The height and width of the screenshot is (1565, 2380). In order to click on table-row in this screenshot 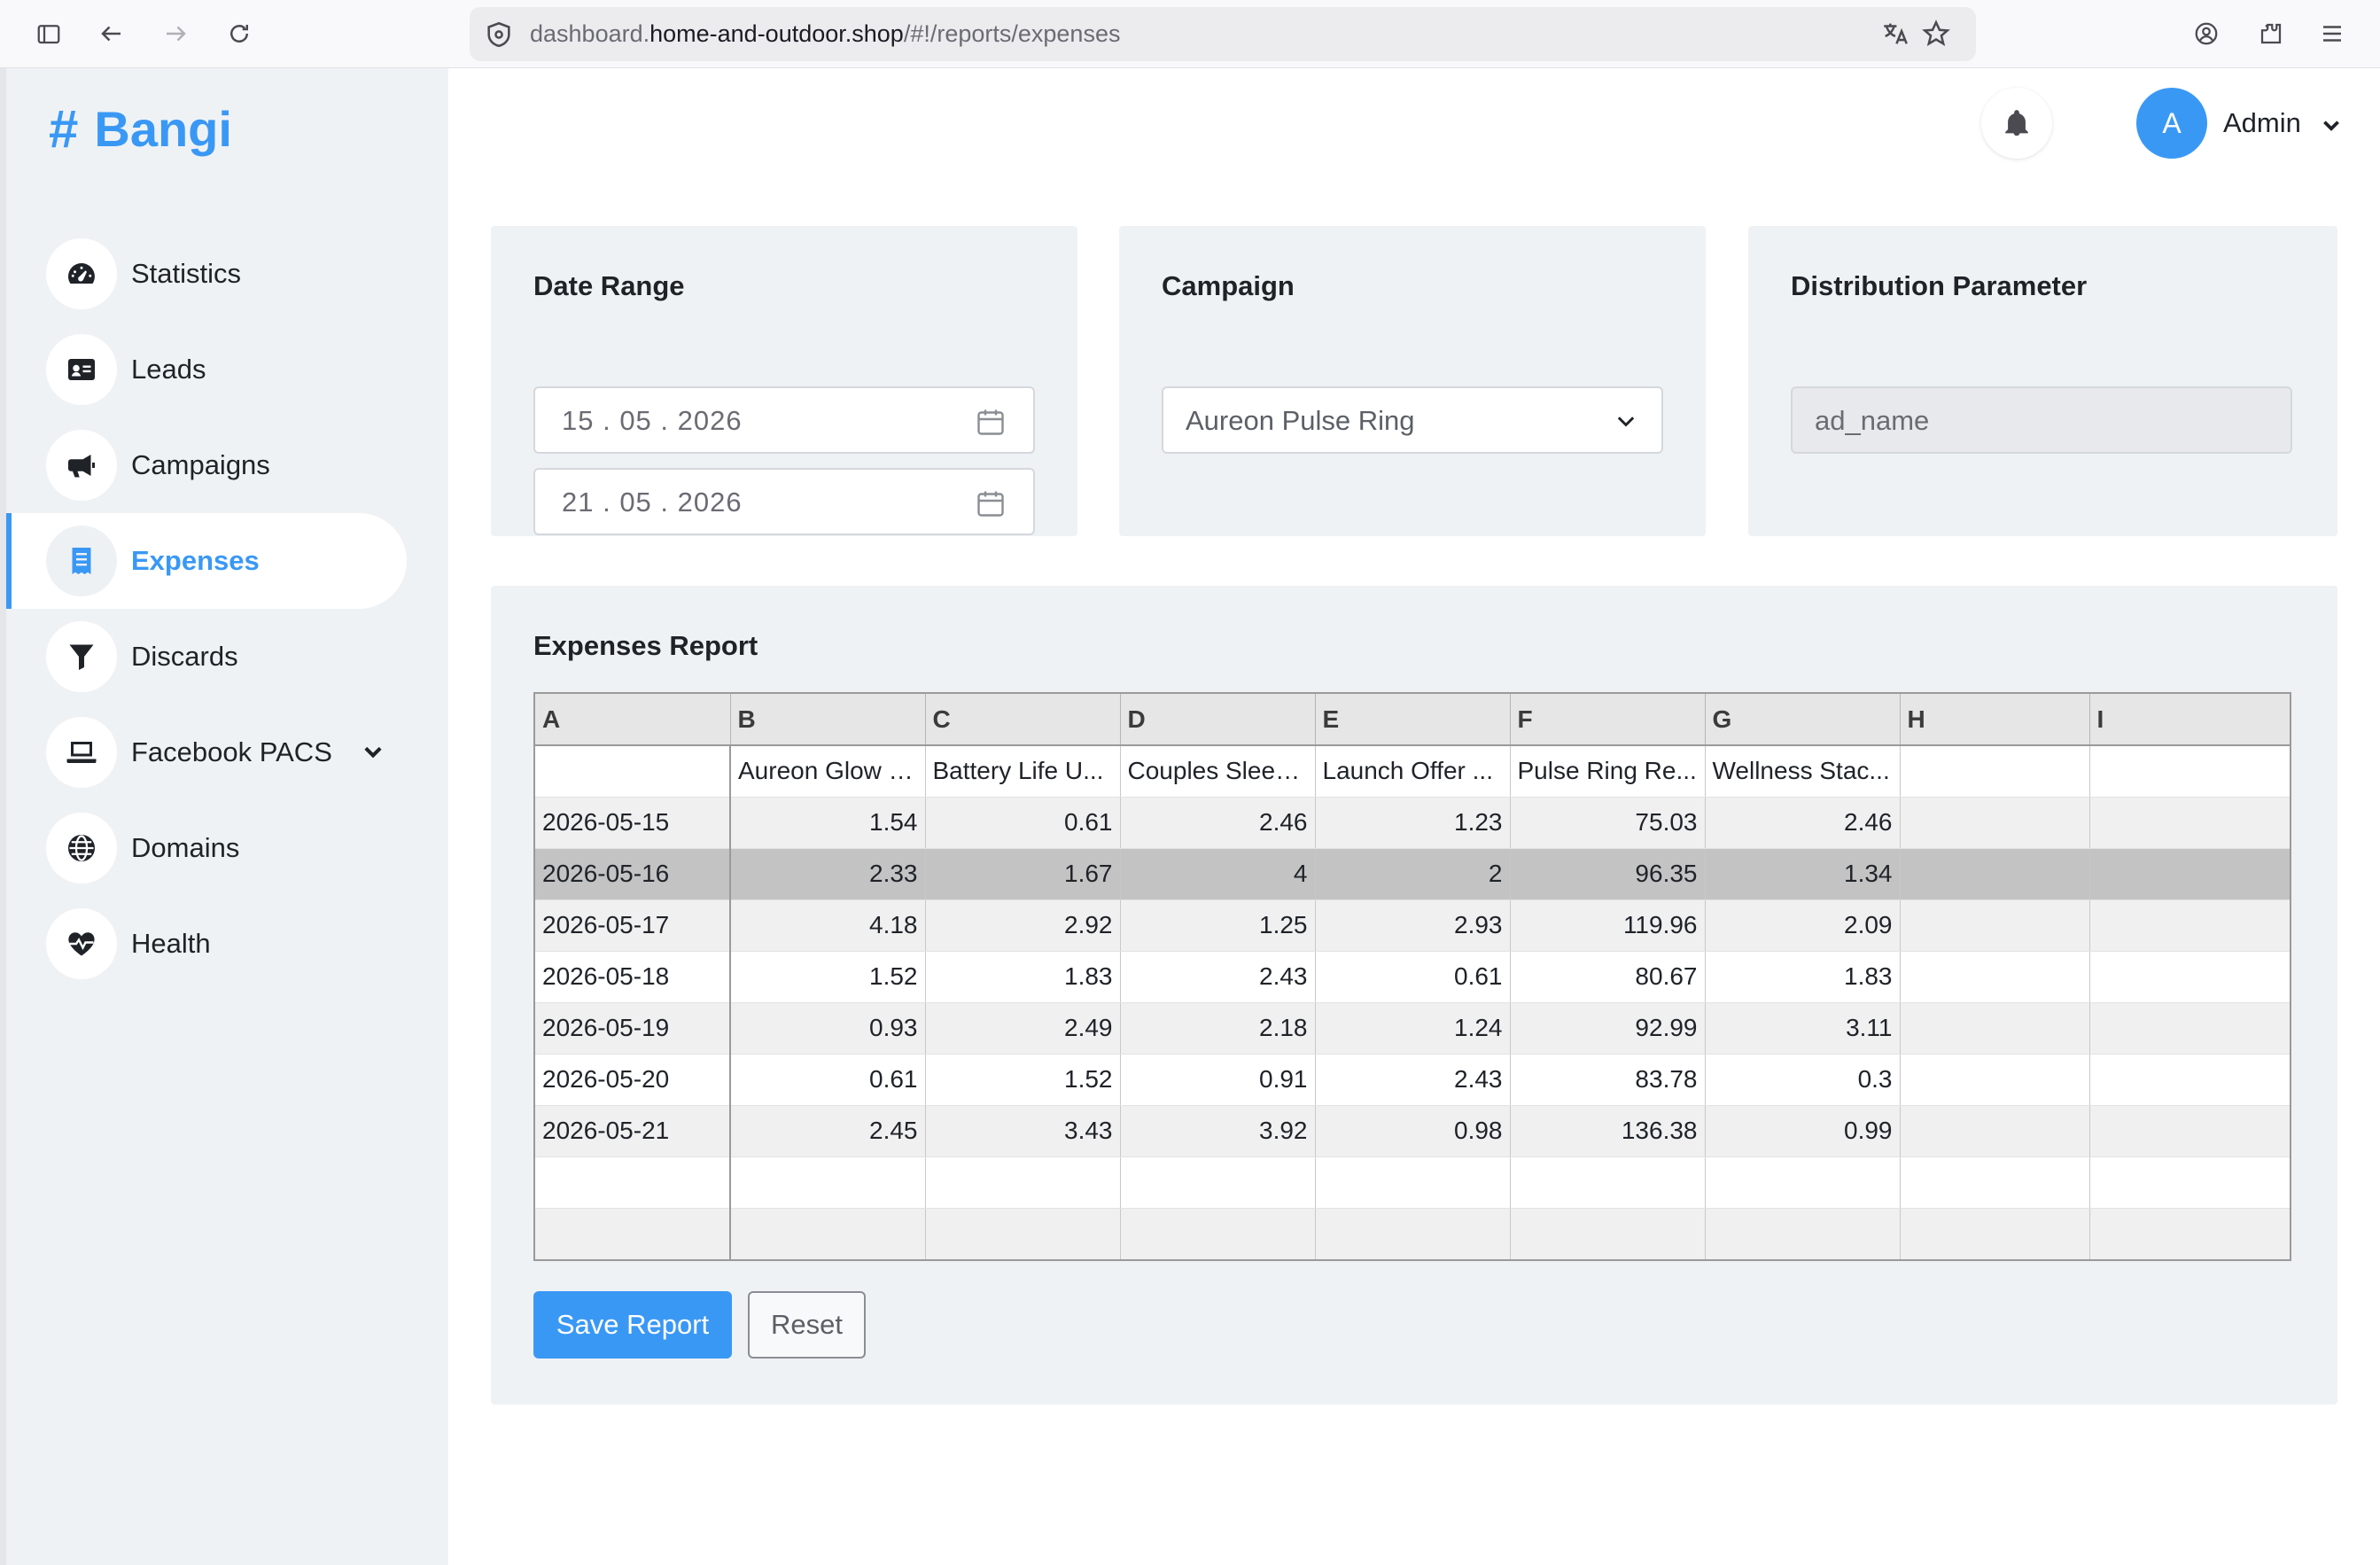, I will do `click(1412, 1182)`.